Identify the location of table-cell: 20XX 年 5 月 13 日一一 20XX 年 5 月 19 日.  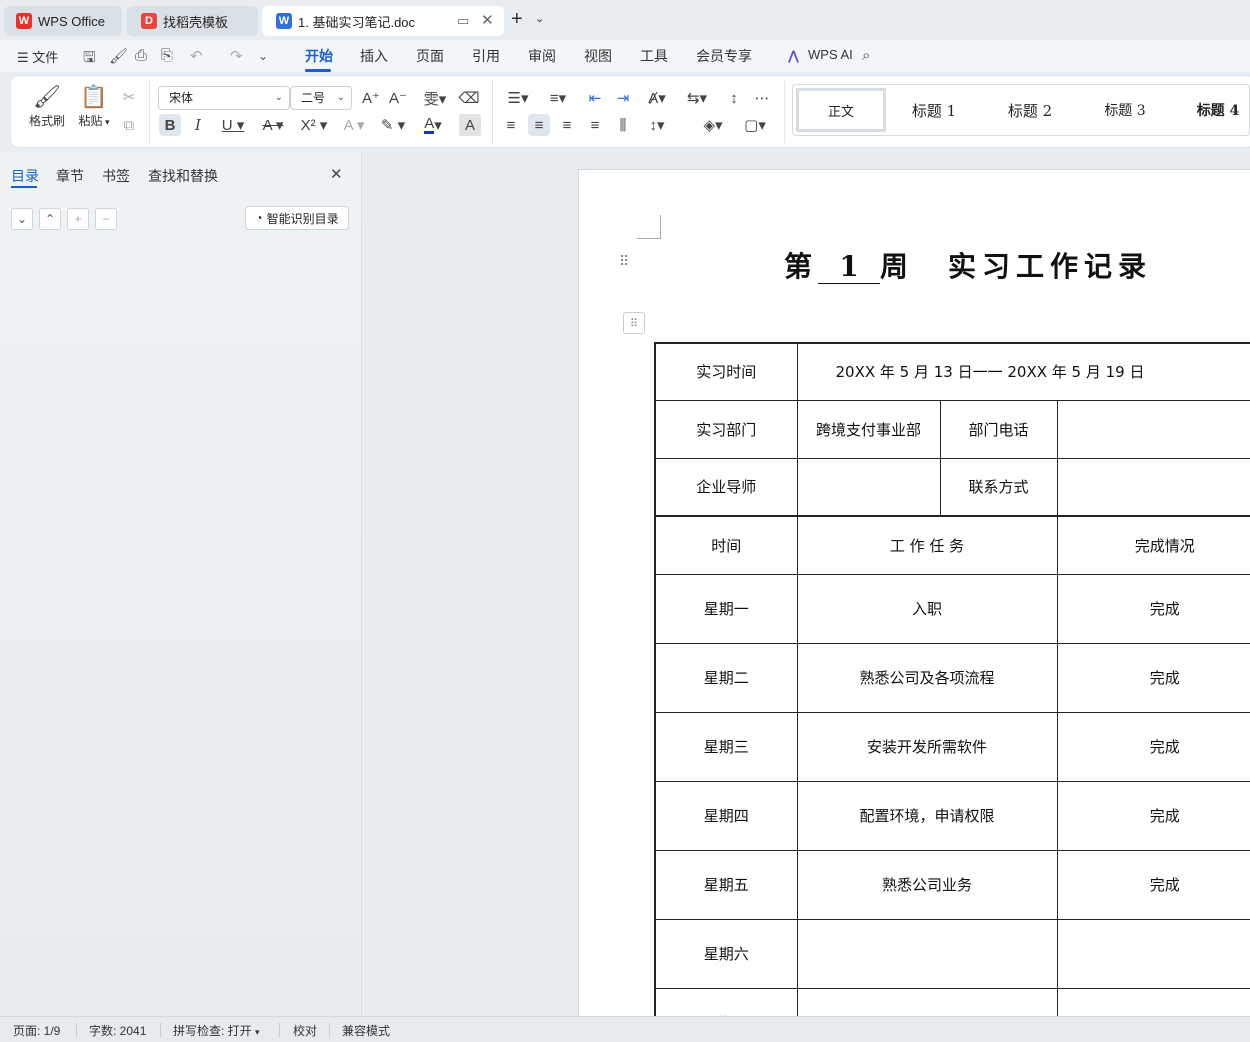
(1023, 371).